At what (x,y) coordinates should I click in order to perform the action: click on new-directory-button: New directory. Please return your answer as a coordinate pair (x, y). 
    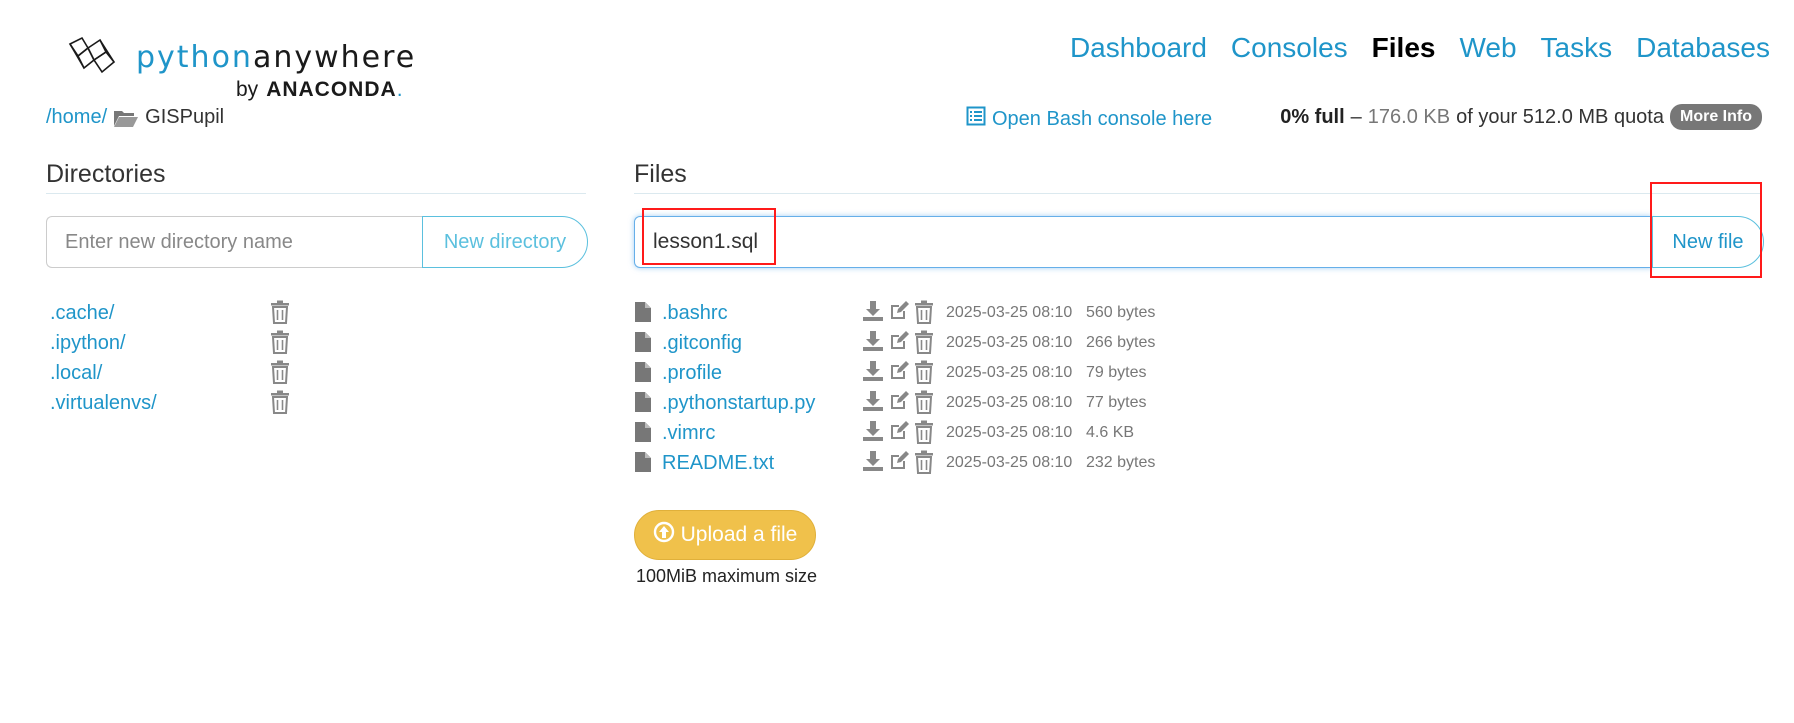
    Looking at the image, I should click on (505, 242).